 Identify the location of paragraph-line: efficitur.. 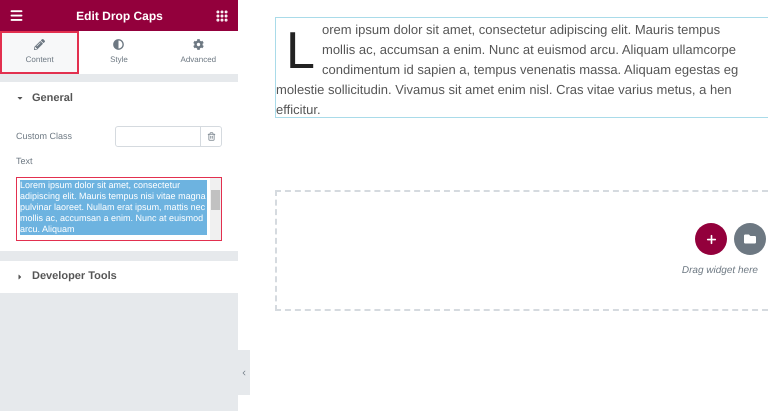
(298, 109).